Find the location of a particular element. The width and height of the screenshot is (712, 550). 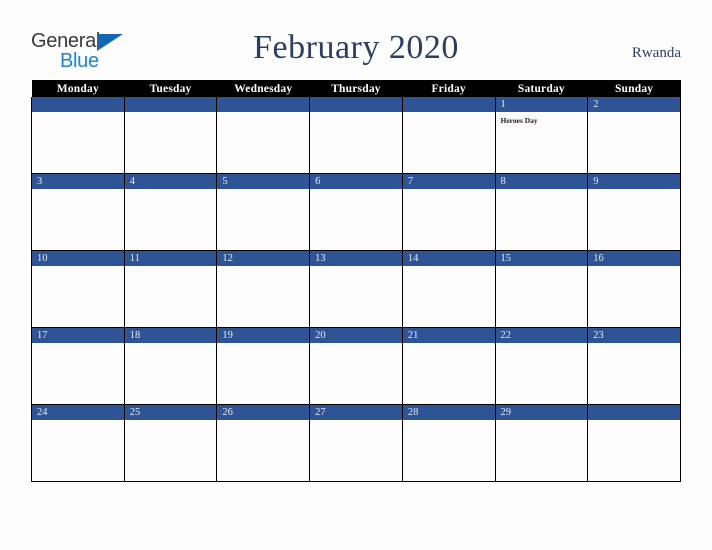

day-cell-inner: 14 is located at coordinates (448, 289).